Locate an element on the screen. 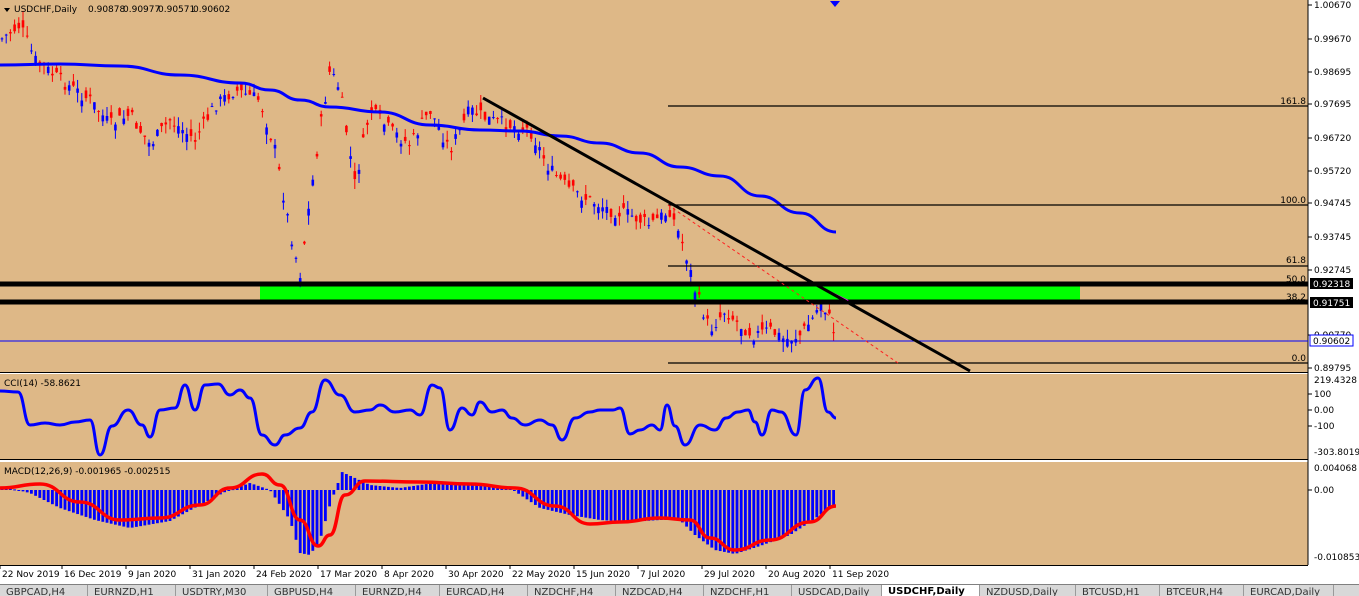  tab-usdcad-daily: USDCAD,Daily is located at coordinates (837, 590).